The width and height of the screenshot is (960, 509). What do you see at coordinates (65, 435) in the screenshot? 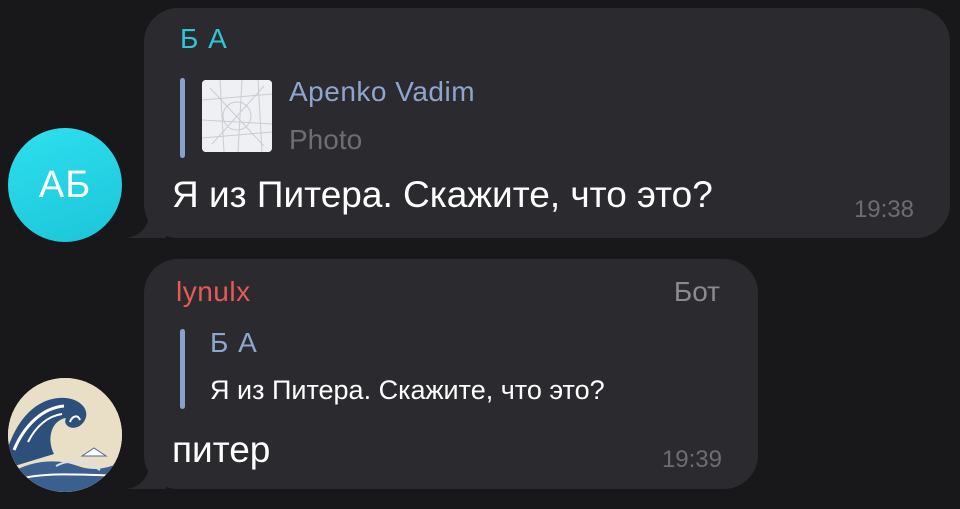
I see `wave-painting-avatar-icon` at bounding box center [65, 435].